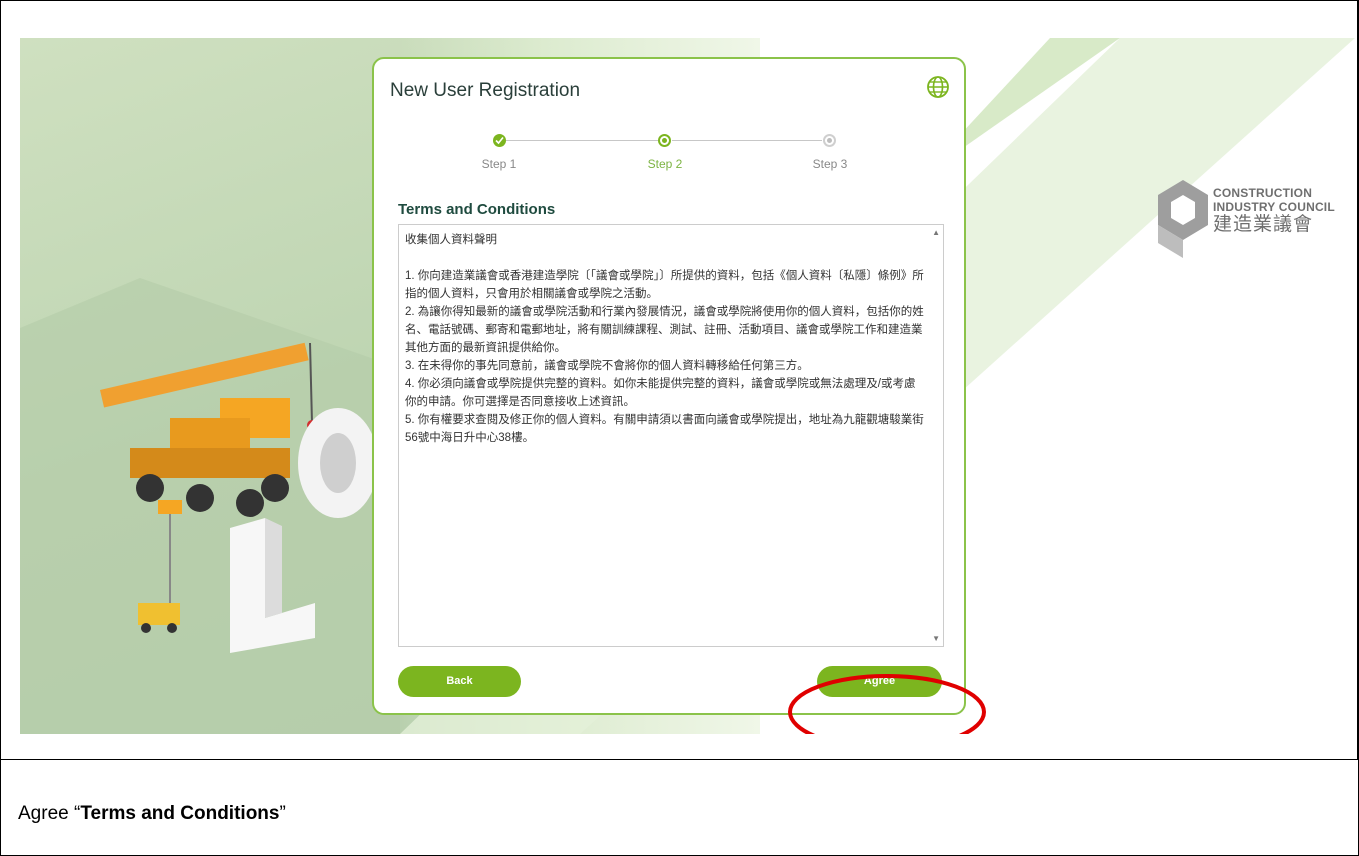 This screenshot has height=856, width=1359. What do you see at coordinates (936, 638) in the screenshot?
I see `arrow-down-icon: ▼` at bounding box center [936, 638].